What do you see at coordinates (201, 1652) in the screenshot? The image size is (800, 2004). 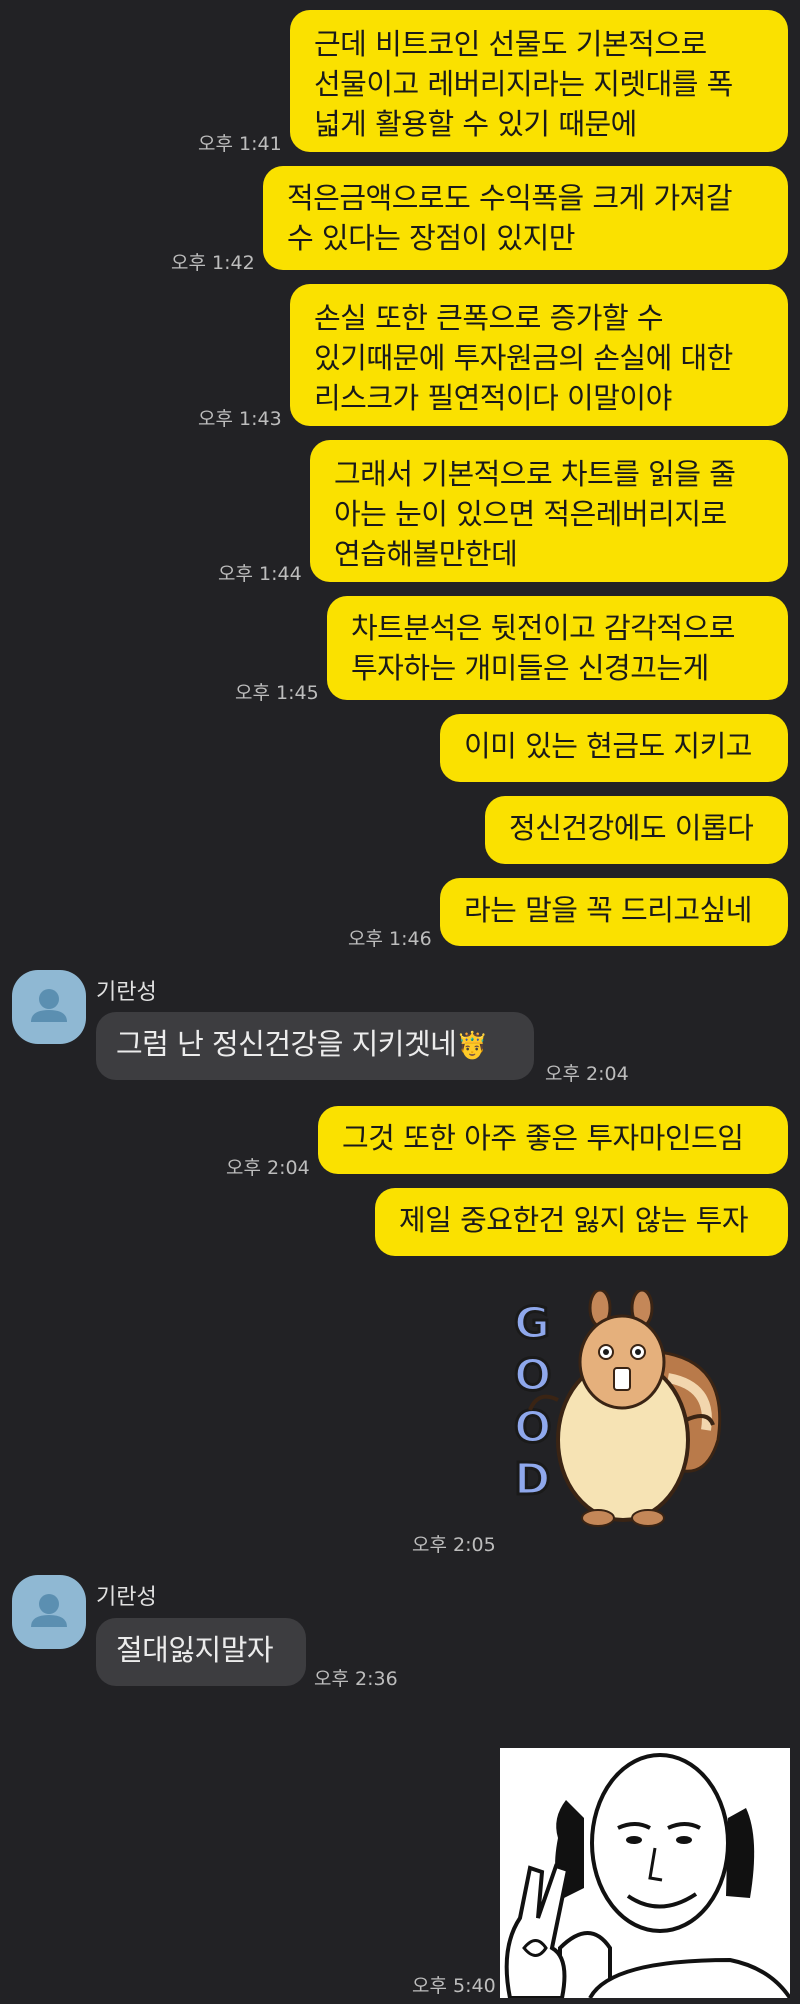 I see `other-message-bubble: 절대잃지말자` at bounding box center [201, 1652].